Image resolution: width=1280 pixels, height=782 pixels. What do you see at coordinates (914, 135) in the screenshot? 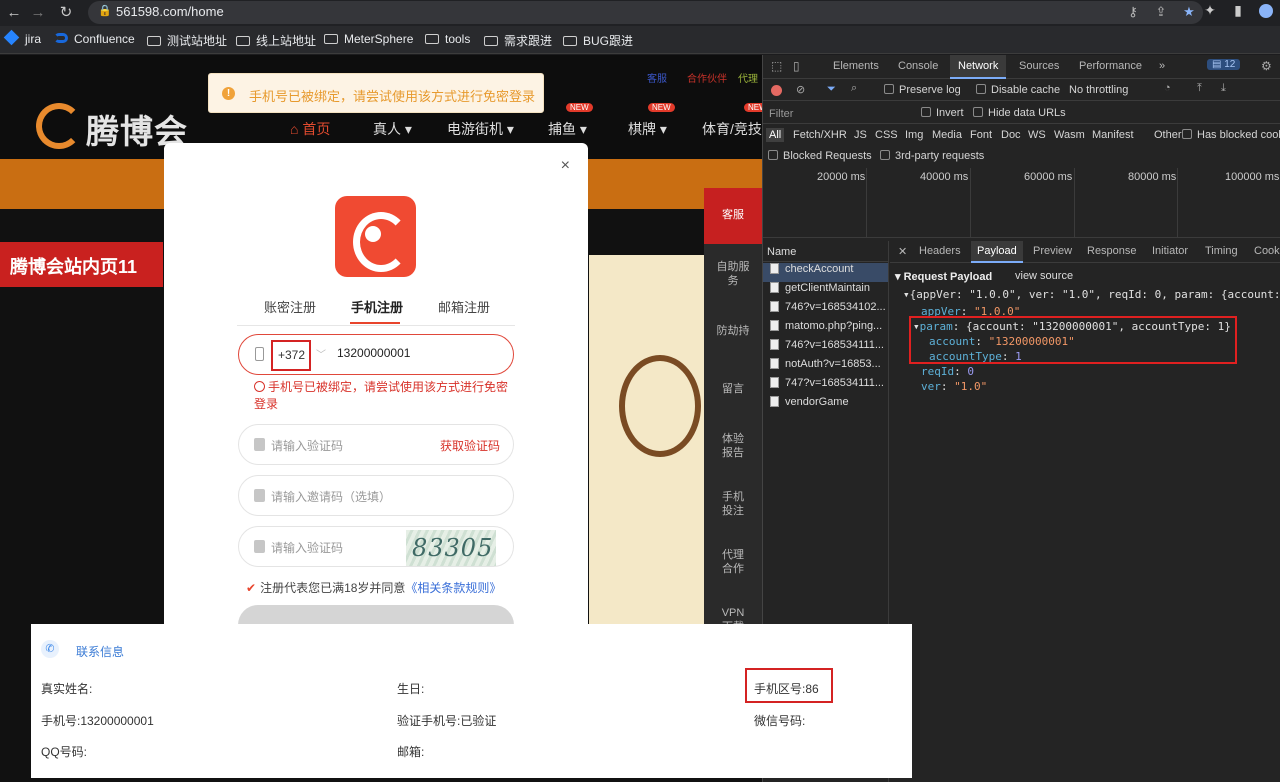
I see `type-img: Img` at bounding box center [914, 135].